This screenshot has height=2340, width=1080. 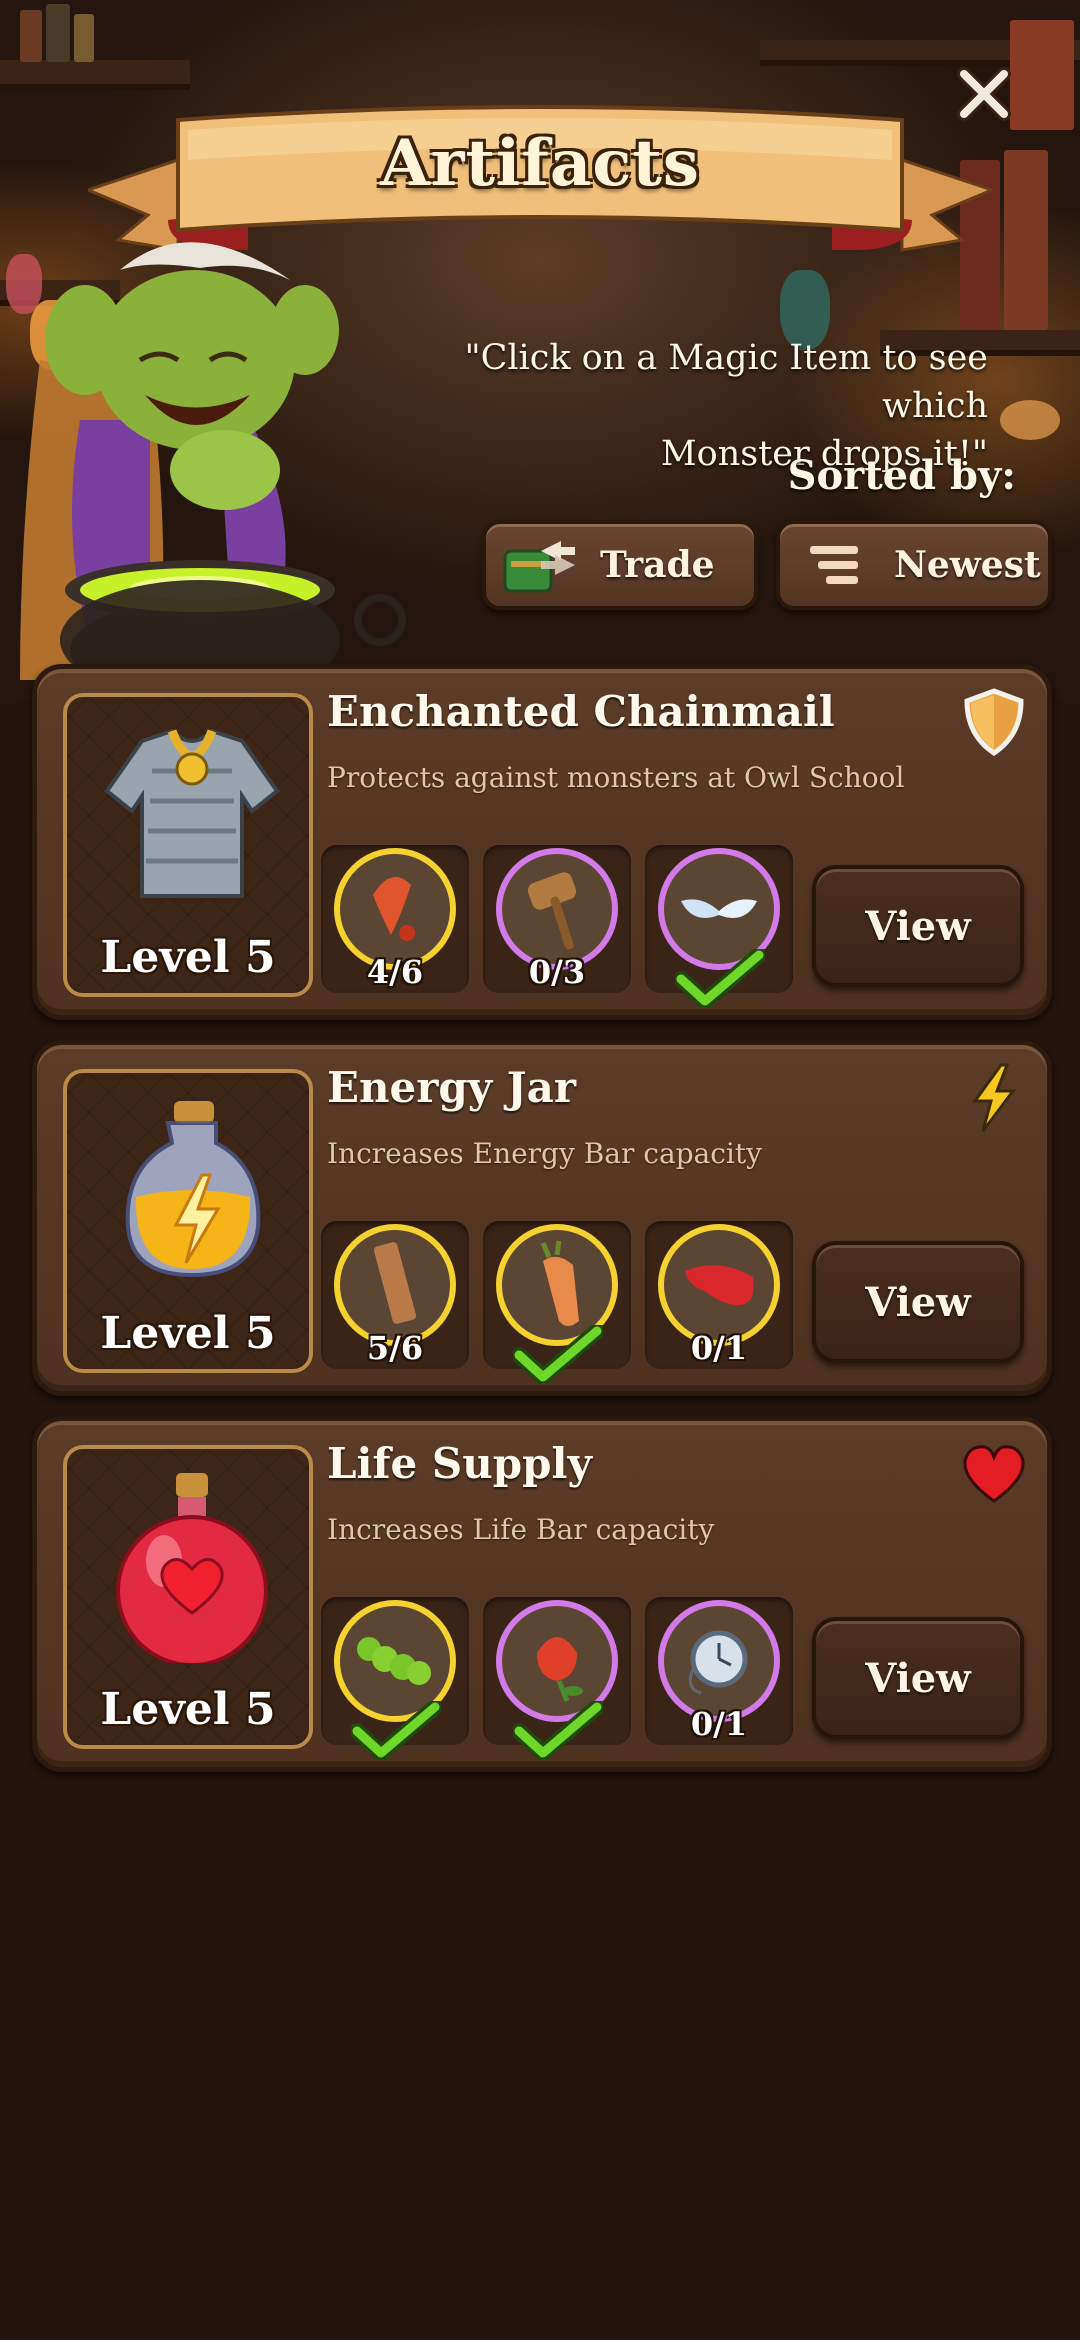 I want to click on sort-trade-button: Trade, so click(x=620, y=565).